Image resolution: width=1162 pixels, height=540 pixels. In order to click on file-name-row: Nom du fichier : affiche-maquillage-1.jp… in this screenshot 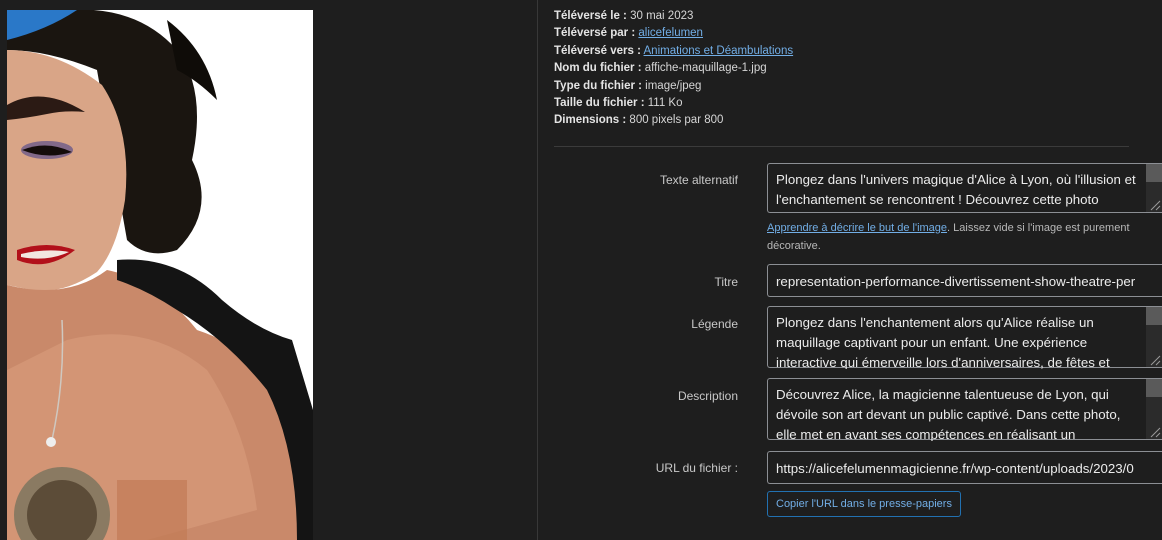, I will do `click(673, 68)`.